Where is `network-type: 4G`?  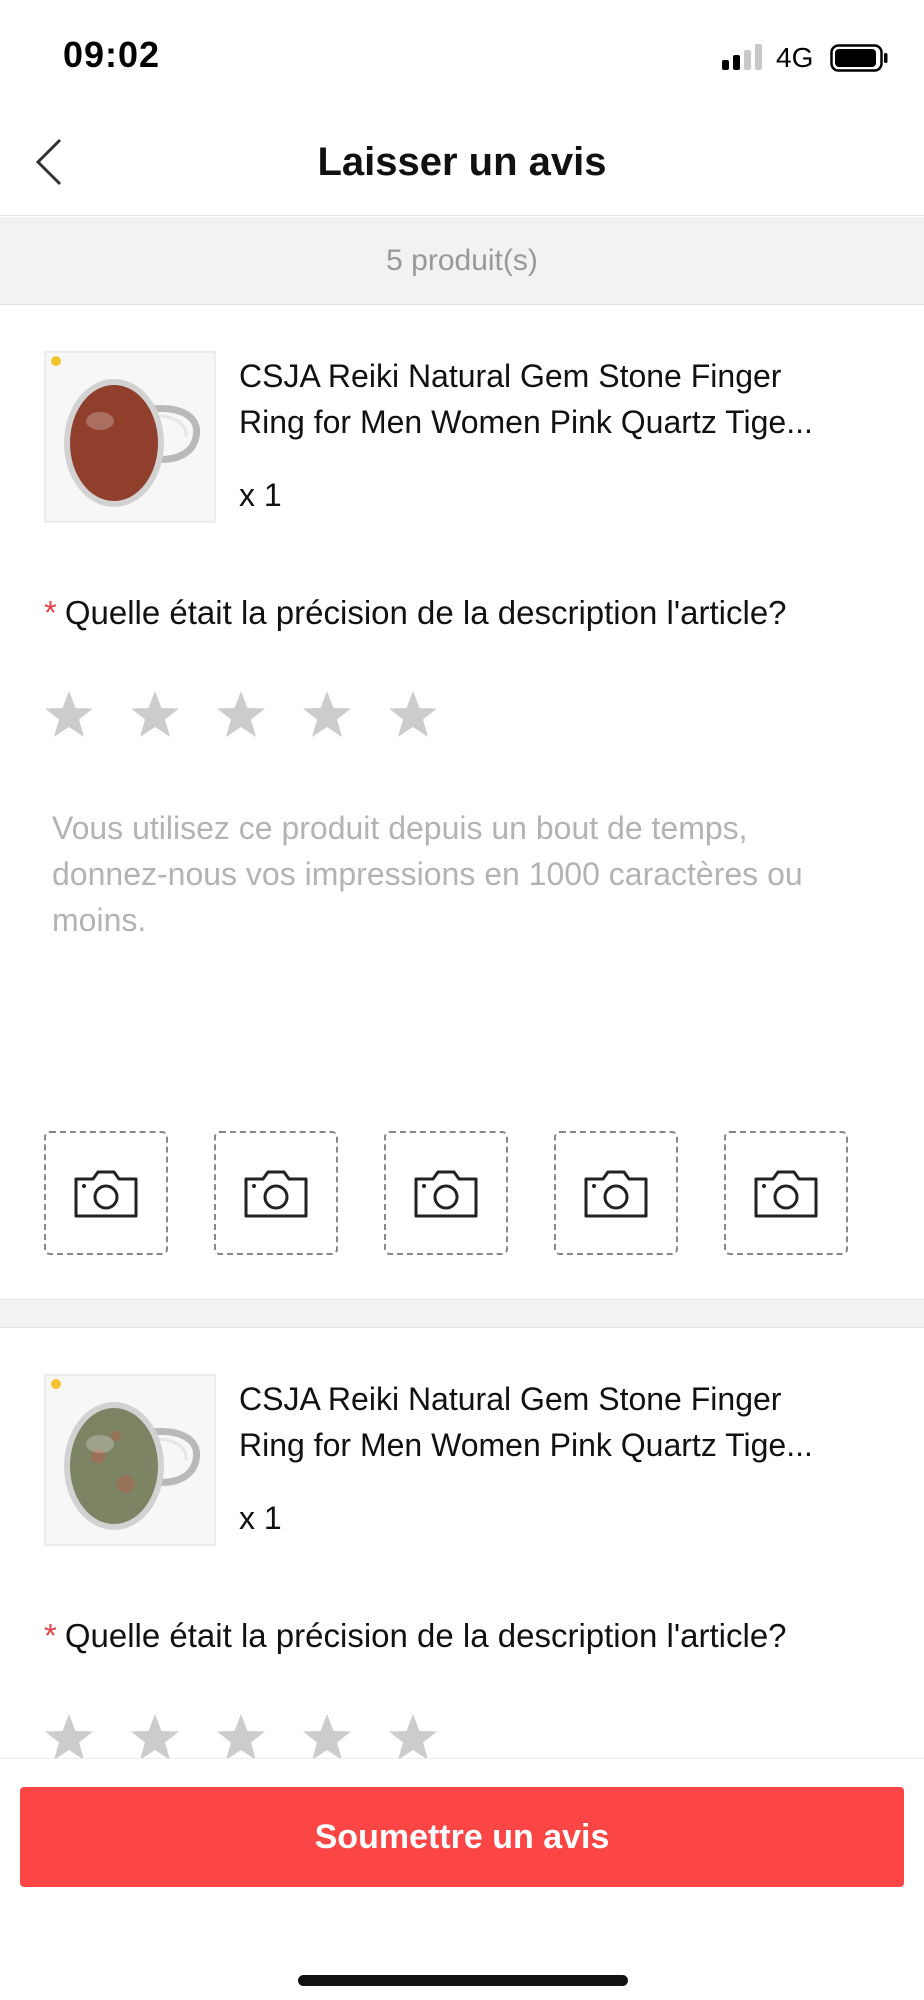 network-type: 4G is located at coordinates (795, 57).